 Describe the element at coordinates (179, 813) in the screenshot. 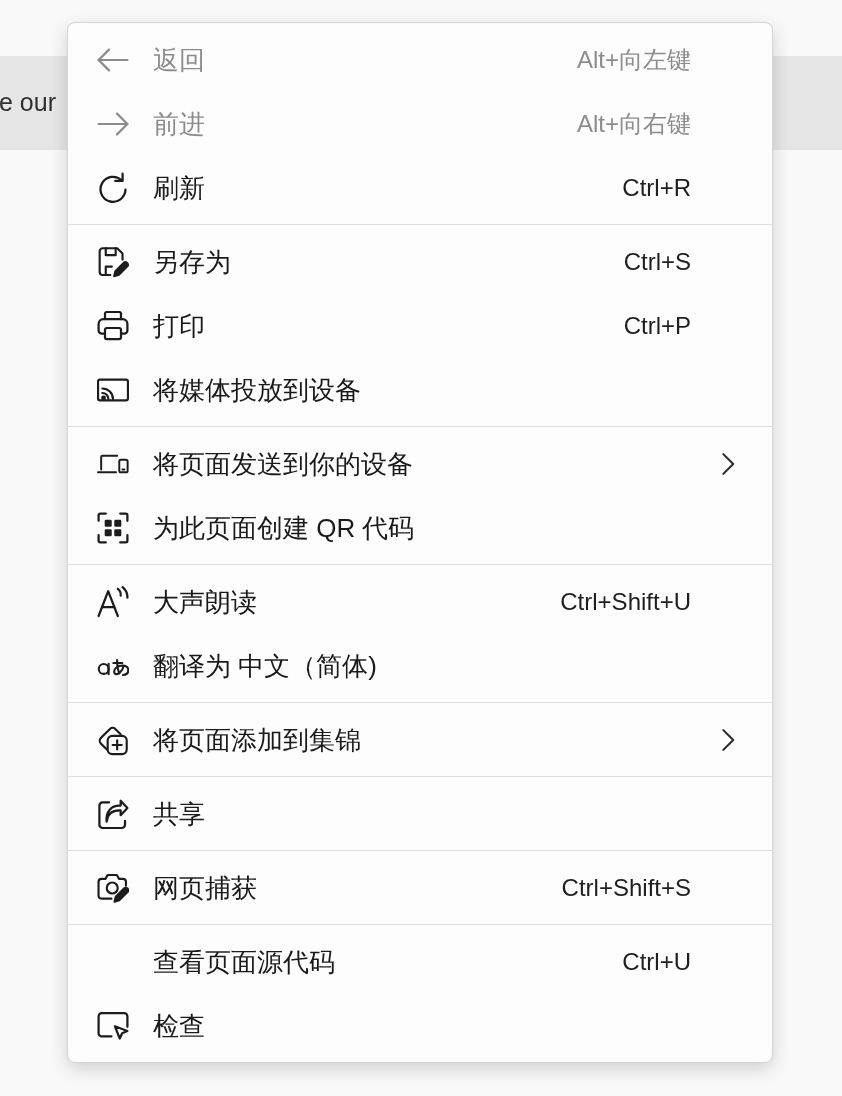

I see `menu-item: 共享` at that location.